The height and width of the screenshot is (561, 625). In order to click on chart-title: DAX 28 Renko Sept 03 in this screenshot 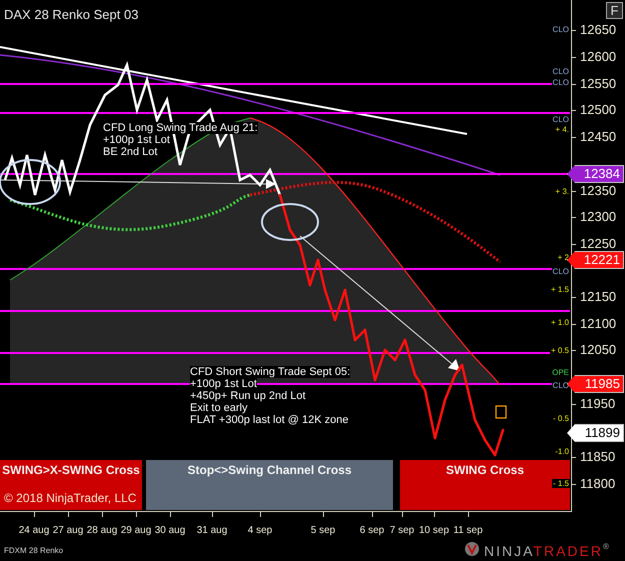, I will do `click(71, 15)`.